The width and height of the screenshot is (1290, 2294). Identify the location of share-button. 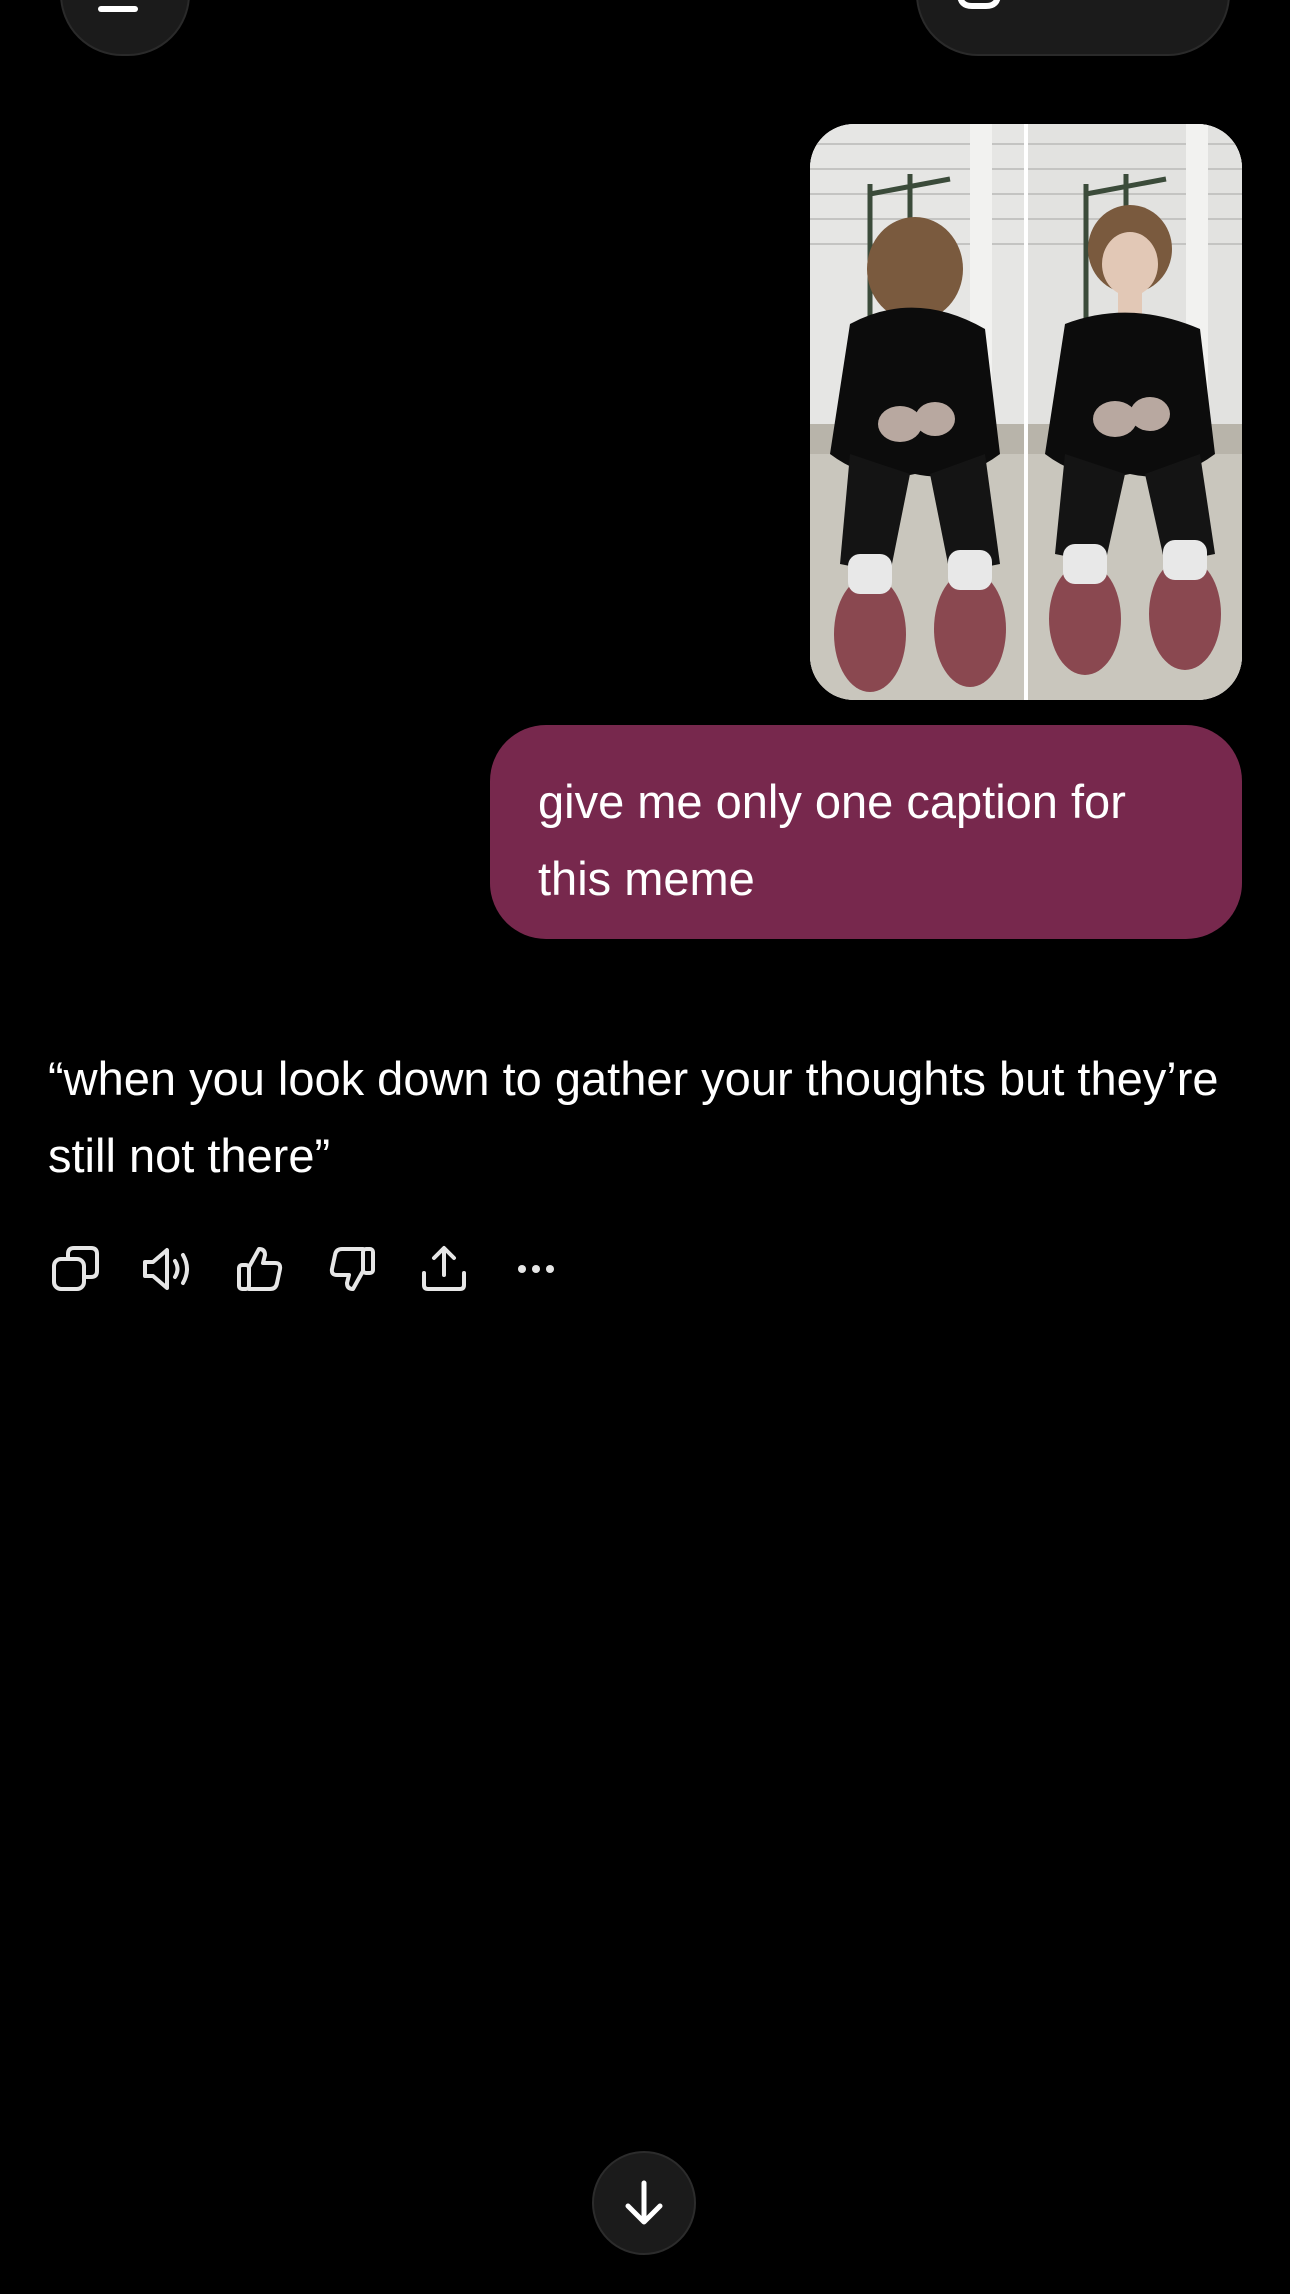
(444, 1269).